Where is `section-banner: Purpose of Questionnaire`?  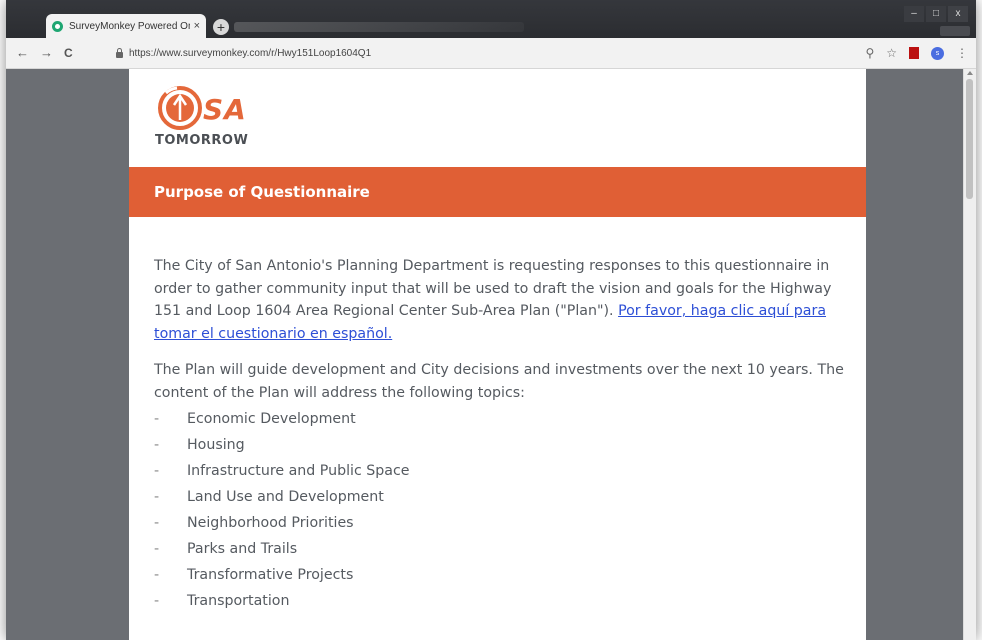 section-banner: Purpose of Questionnaire is located at coordinates (497, 192).